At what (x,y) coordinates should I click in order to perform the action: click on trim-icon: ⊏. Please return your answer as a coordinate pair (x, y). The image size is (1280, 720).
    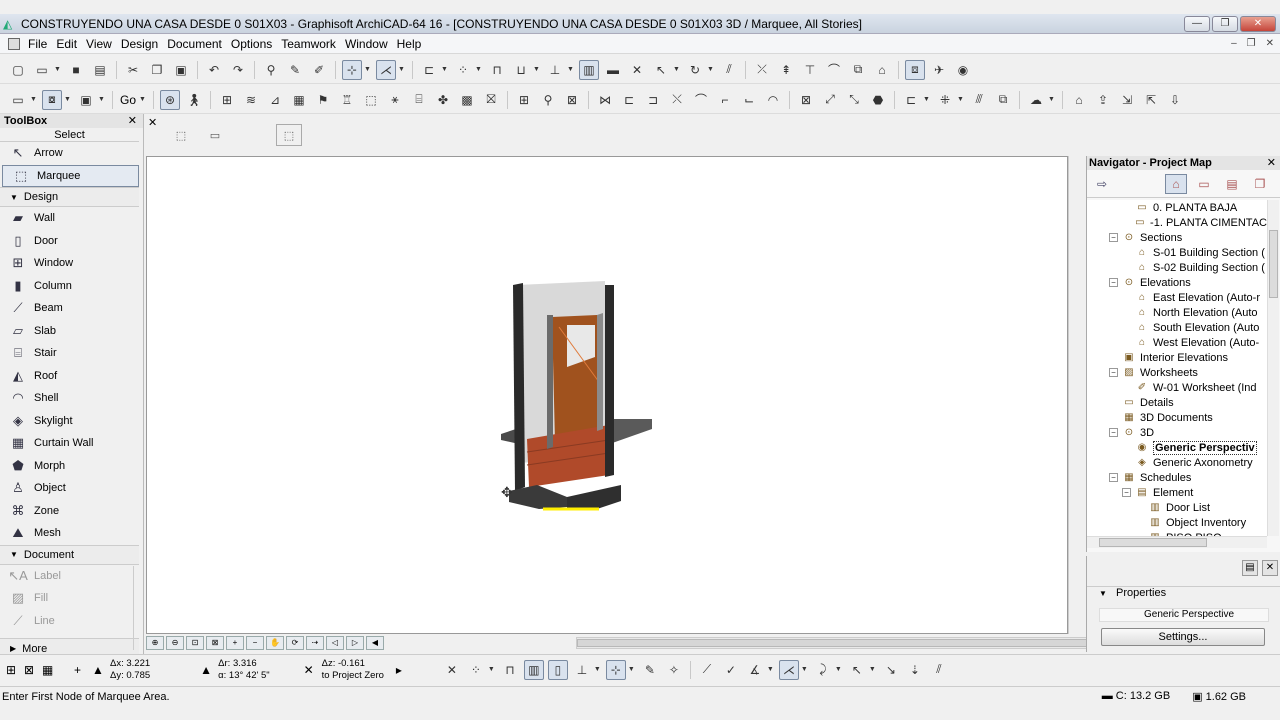
    Looking at the image, I should click on (629, 100).